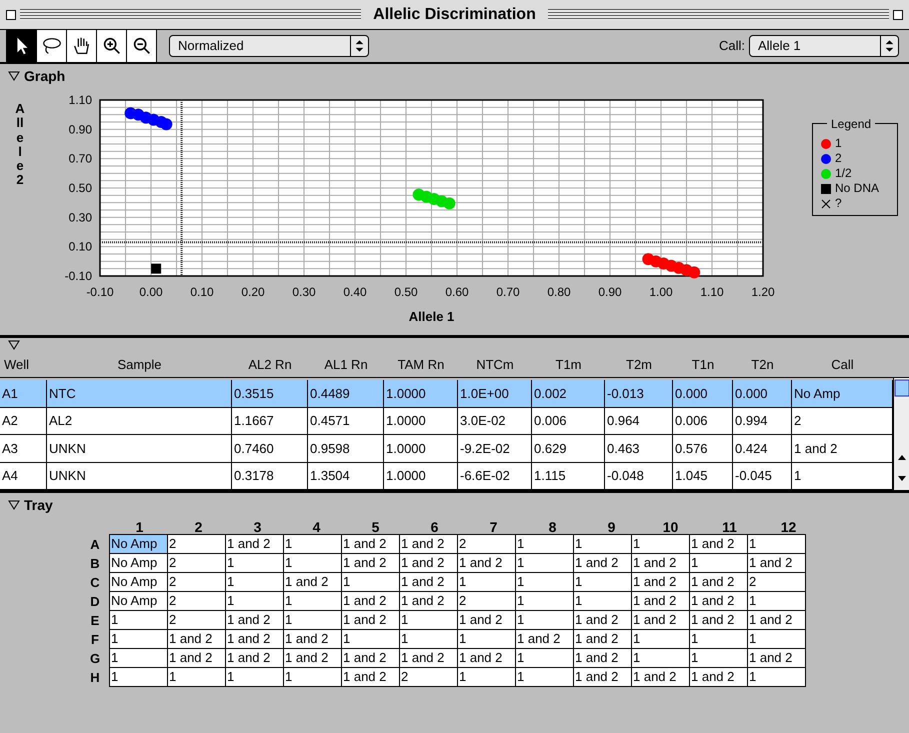 This screenshot has width=909, height=733. What do you see at coordinates (901, 434) in the screenshot?
I see `scrollbar` at bounding box center [901, 434].